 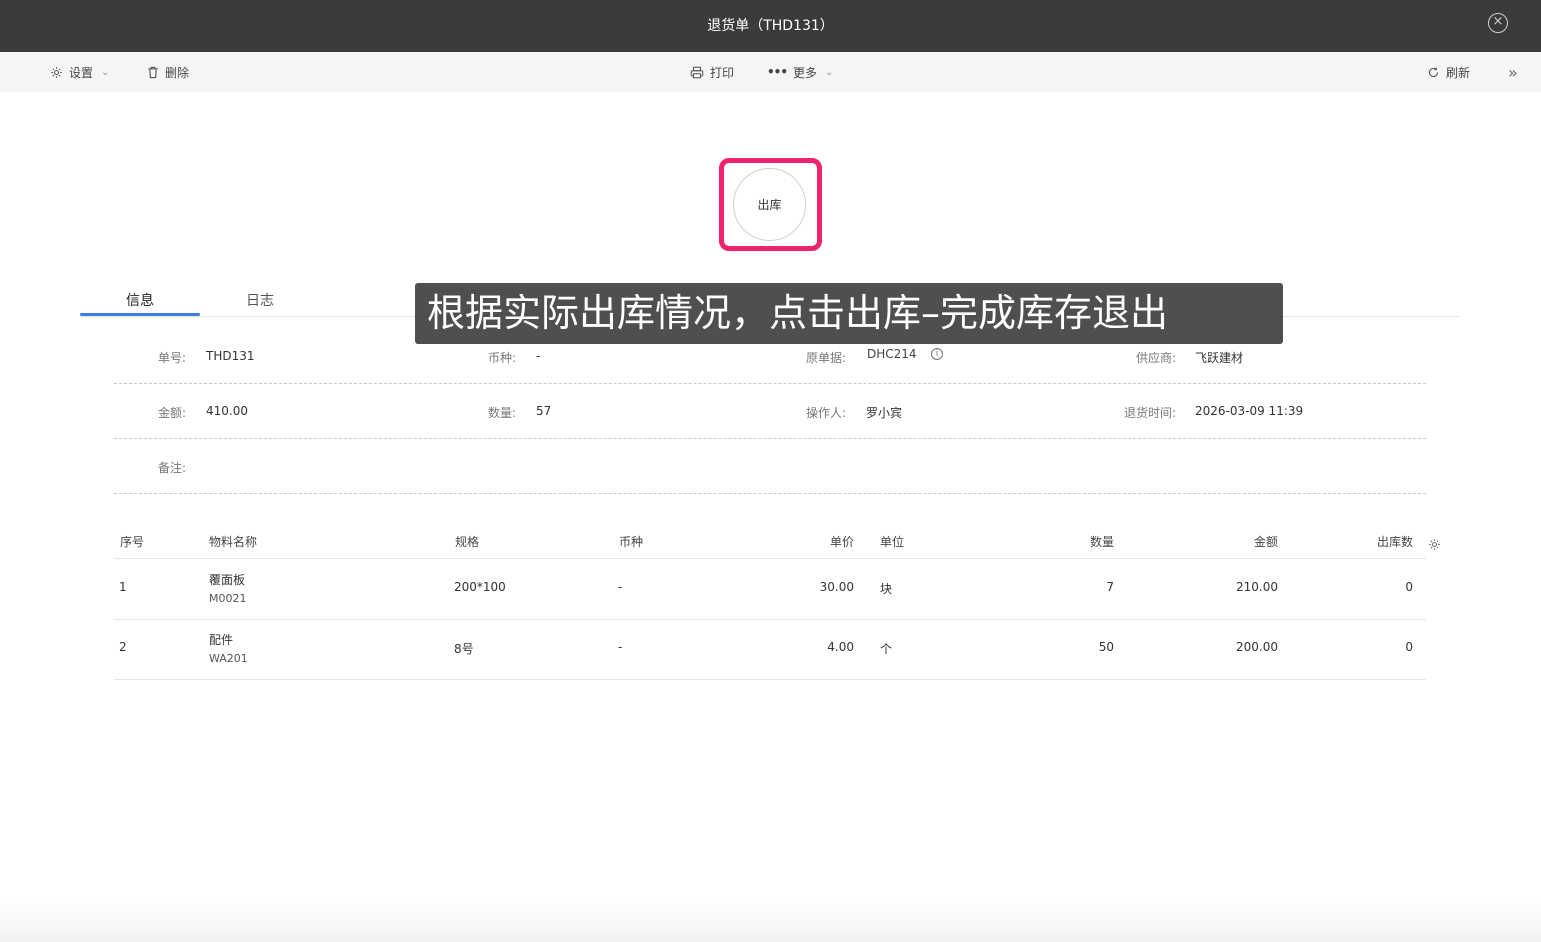 What do you see at coordinates (825, 358) in the screenshot?
I see `source-doc-label: 原单据:` at bounding box center [825, 358].